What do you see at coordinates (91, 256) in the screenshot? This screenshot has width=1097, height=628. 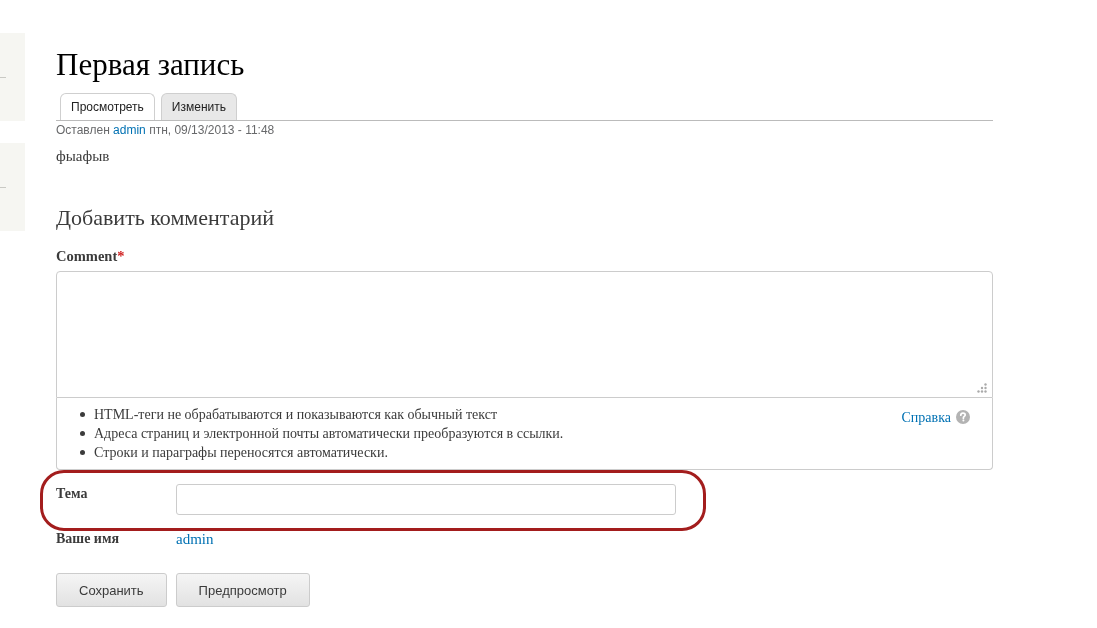 I see `comment-label: Comment*` at bounding box center [91, 256].